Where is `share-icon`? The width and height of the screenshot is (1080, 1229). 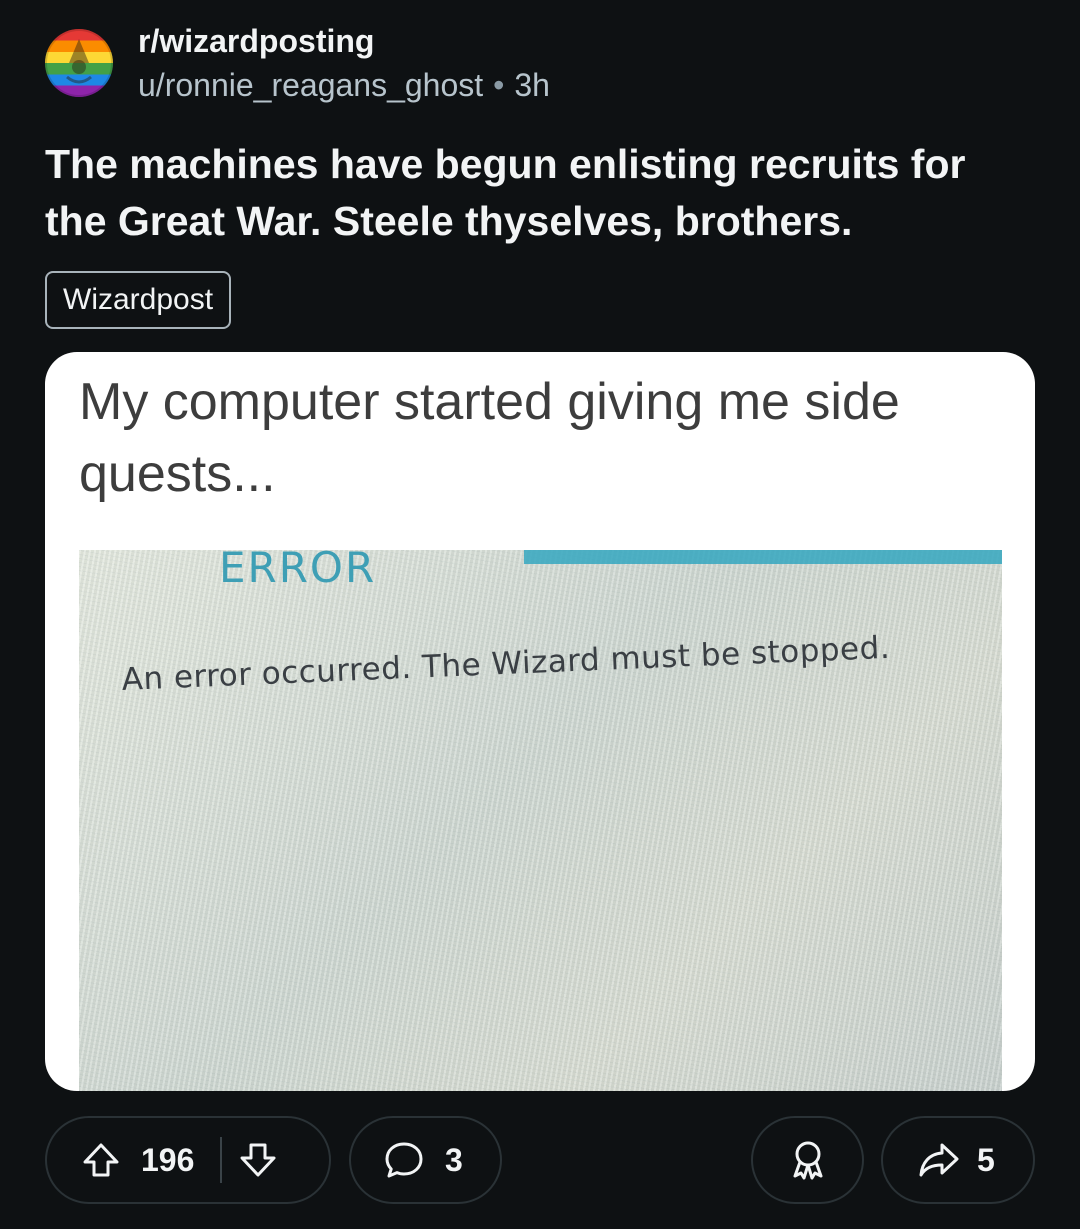 share-icon is located at coordinates (939, 1160).